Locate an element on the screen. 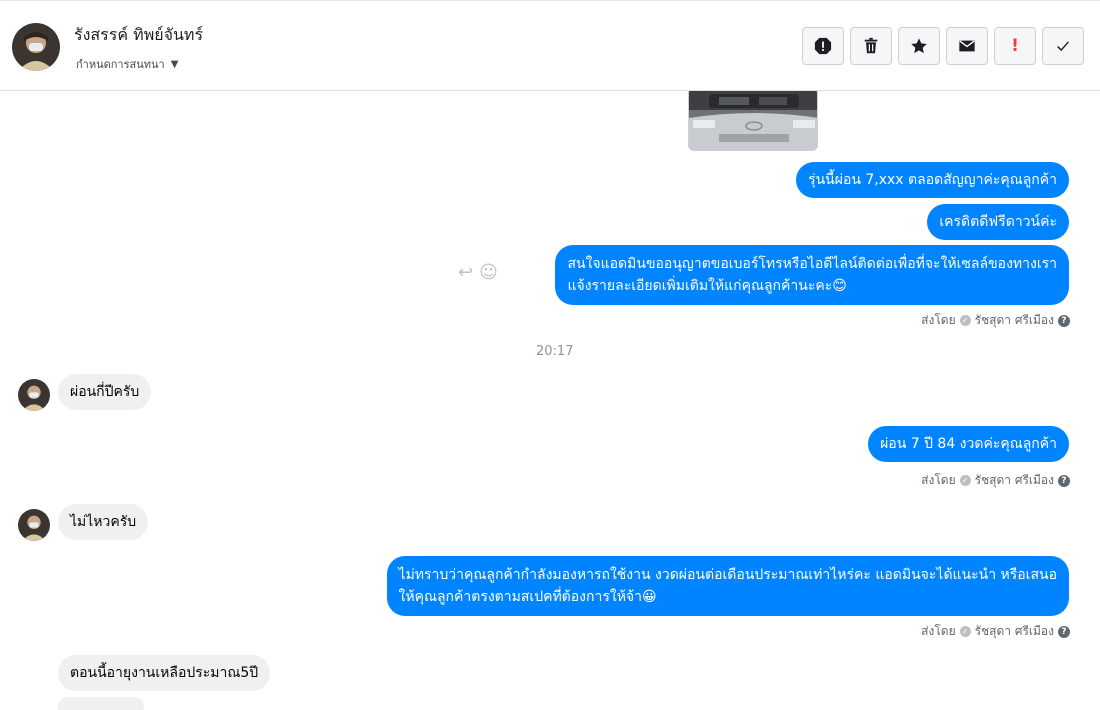 The height and width of the screenshot is (710, 1100). message-text-line: ให้คุณลูกค้าตรงตามสเปคที่ต้องการให้จ้า😀 is located at coordinates (527, 597).